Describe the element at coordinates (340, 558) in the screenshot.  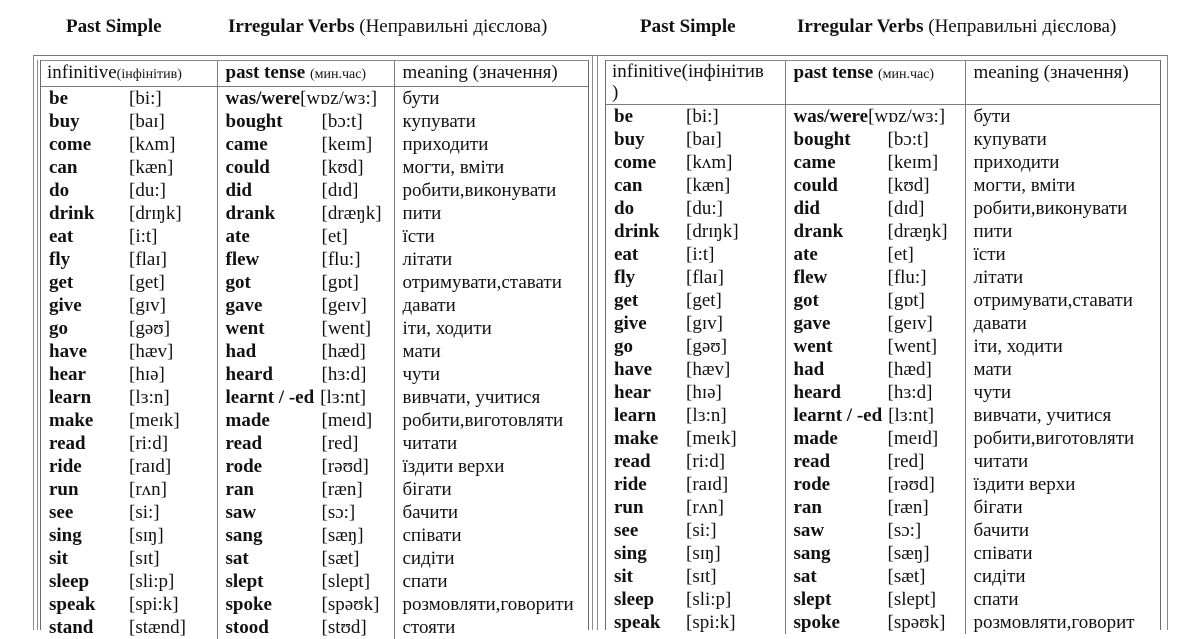
I see `past-tense-transcription: [sæt]` at that location.